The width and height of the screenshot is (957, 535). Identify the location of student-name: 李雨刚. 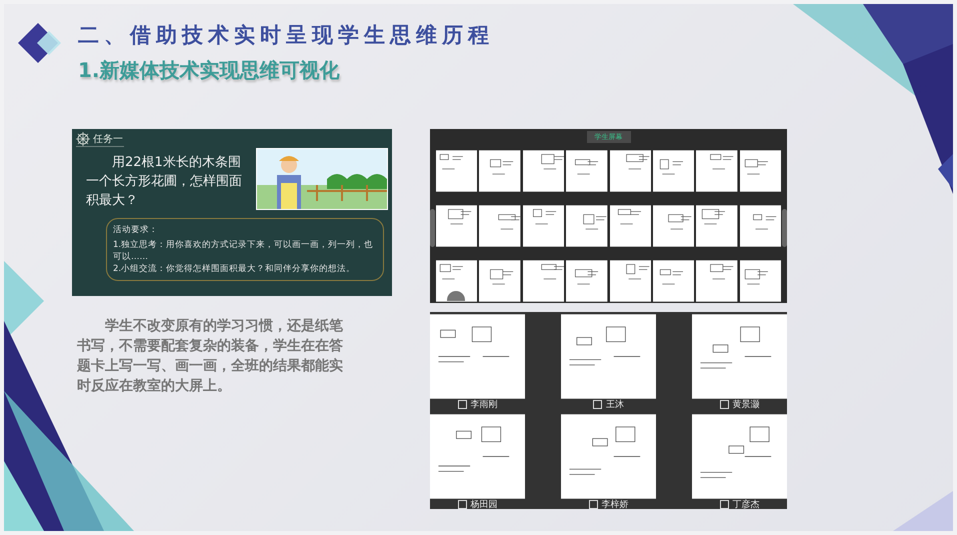
(484, 405).